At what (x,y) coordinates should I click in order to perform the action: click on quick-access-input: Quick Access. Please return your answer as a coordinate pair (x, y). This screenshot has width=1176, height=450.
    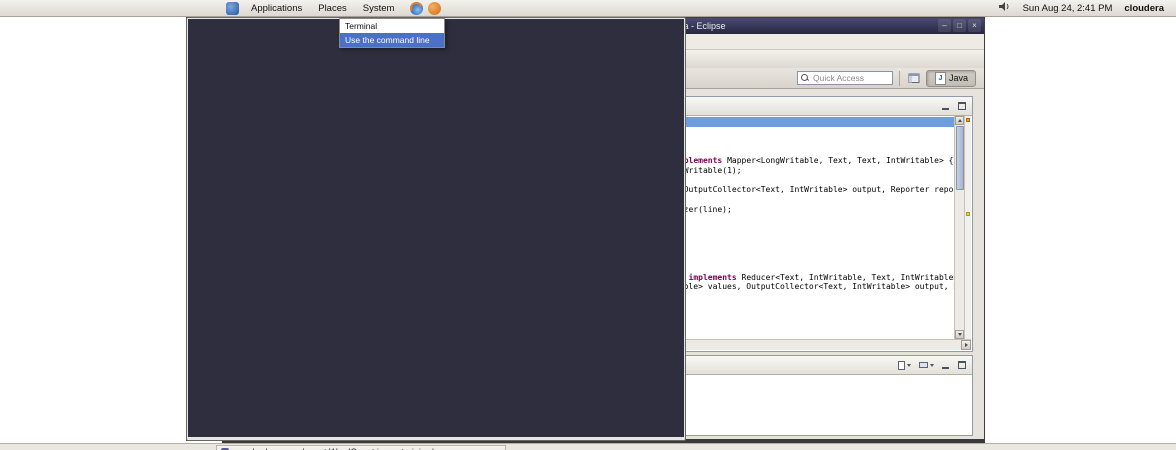
    Looking at the image, I should click on (844, 78).